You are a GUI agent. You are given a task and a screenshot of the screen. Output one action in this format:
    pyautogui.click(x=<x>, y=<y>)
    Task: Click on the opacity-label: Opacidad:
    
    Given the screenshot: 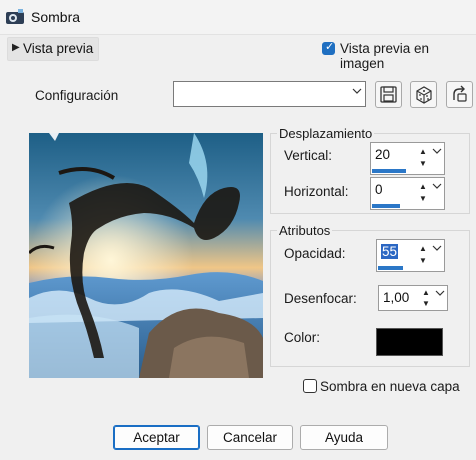 What is the action you would take?
    pyautogui.click(x=315, y=253)
    